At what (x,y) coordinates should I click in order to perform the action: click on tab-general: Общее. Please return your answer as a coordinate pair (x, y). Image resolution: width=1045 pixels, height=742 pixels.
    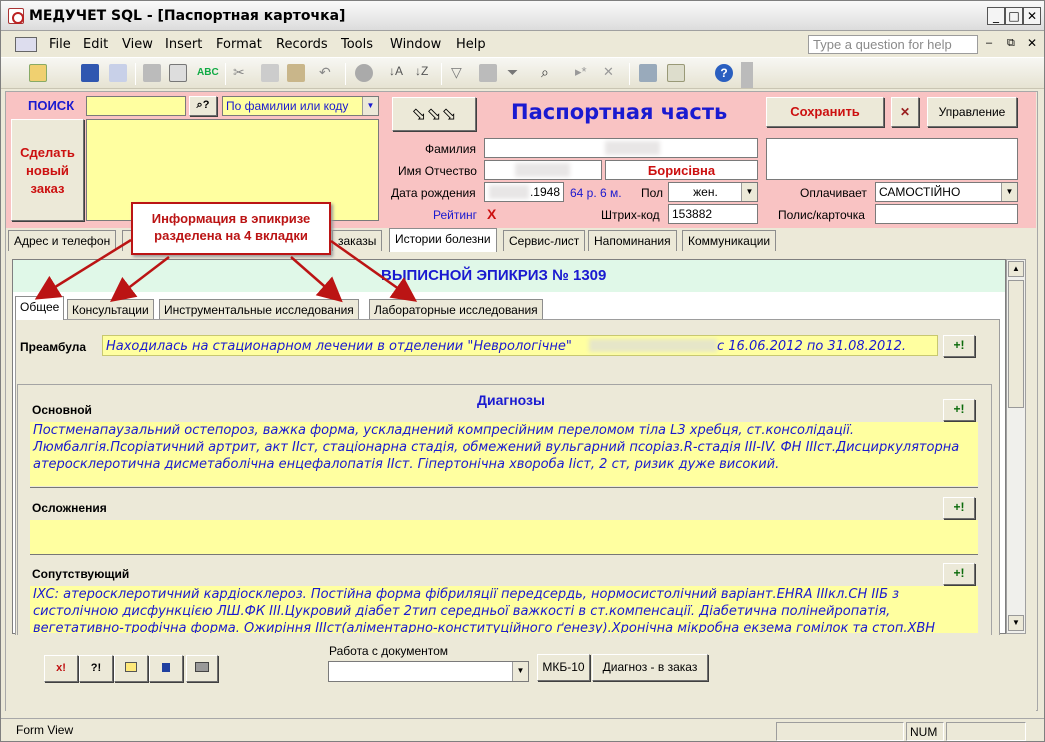
    Looking at the image, I should click on (40, 308).